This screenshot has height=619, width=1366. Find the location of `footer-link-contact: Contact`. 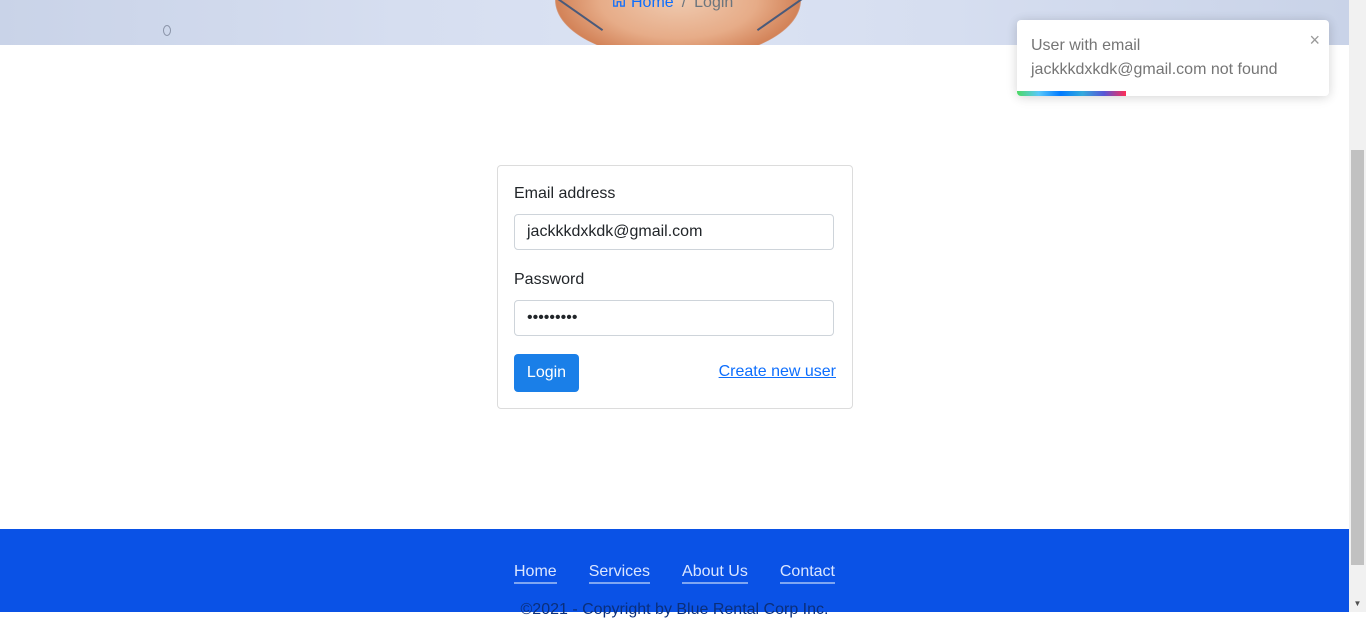

footer-link-contact: Contact is located at coordinates (807, 573).